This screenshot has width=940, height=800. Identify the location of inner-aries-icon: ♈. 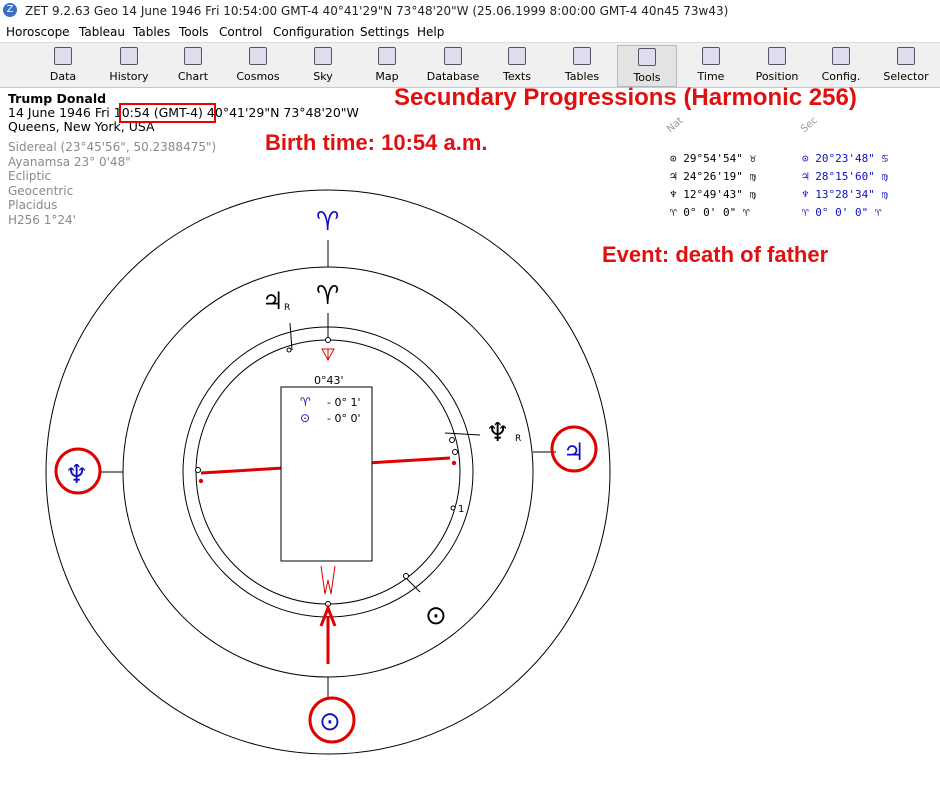
(327, 296).